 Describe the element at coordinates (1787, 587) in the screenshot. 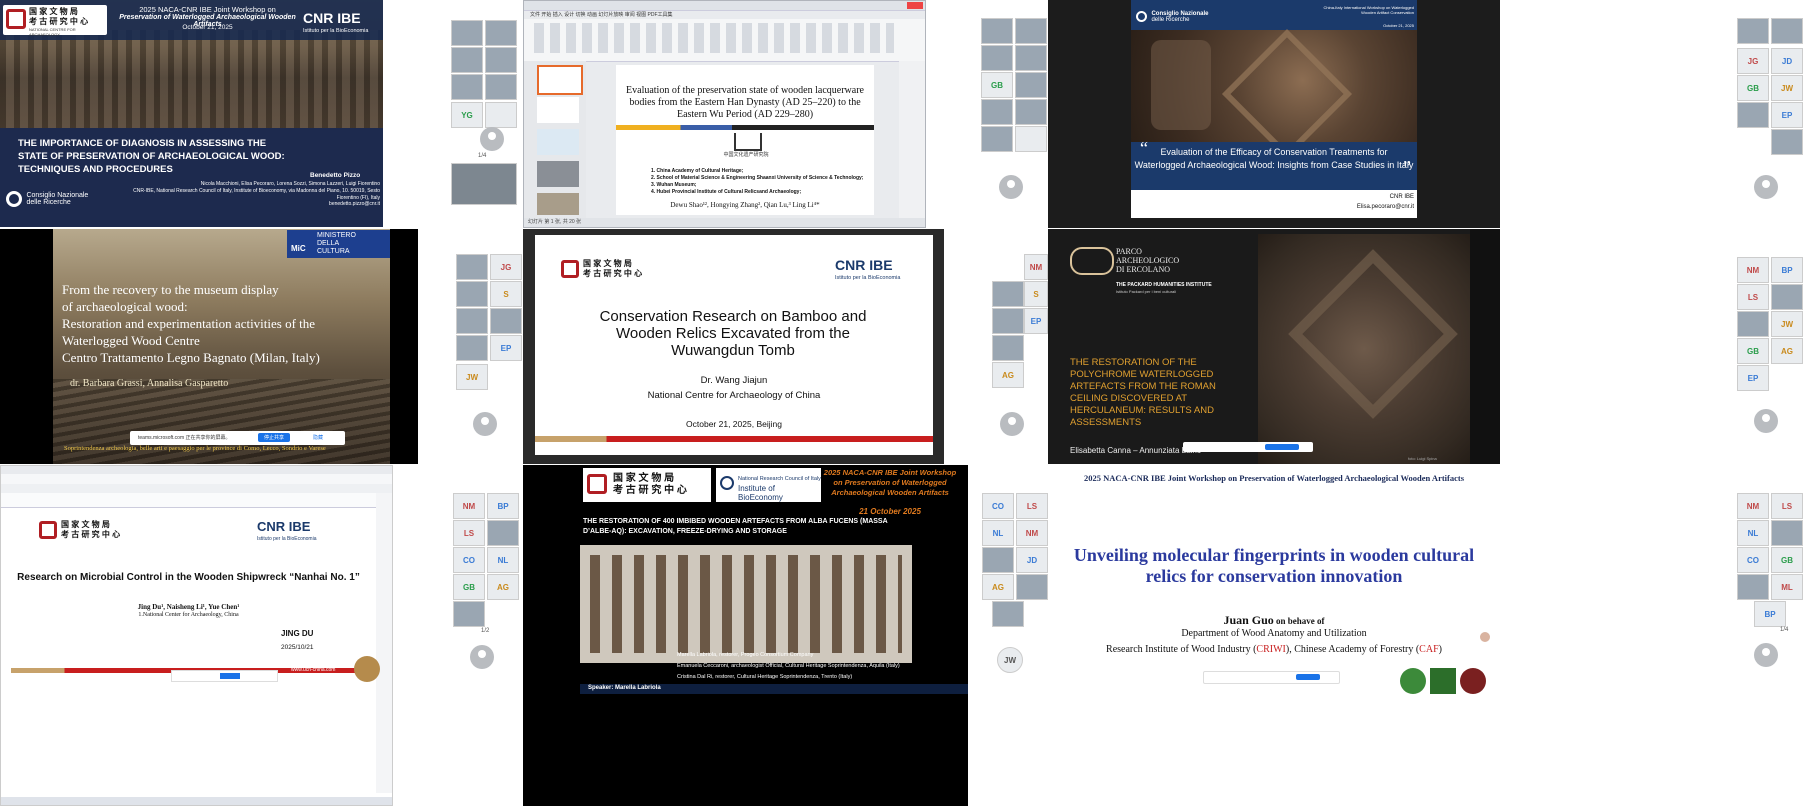

I see `participant-avatar: ML` at that location.